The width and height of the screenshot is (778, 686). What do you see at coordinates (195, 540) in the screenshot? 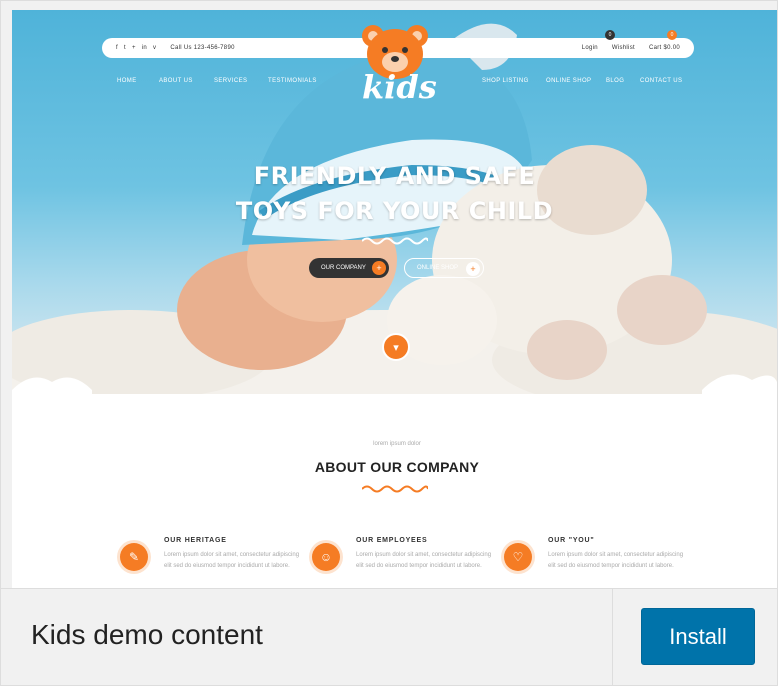
I see `feature-title: Our Heritage` at bounding box center [195, 540].